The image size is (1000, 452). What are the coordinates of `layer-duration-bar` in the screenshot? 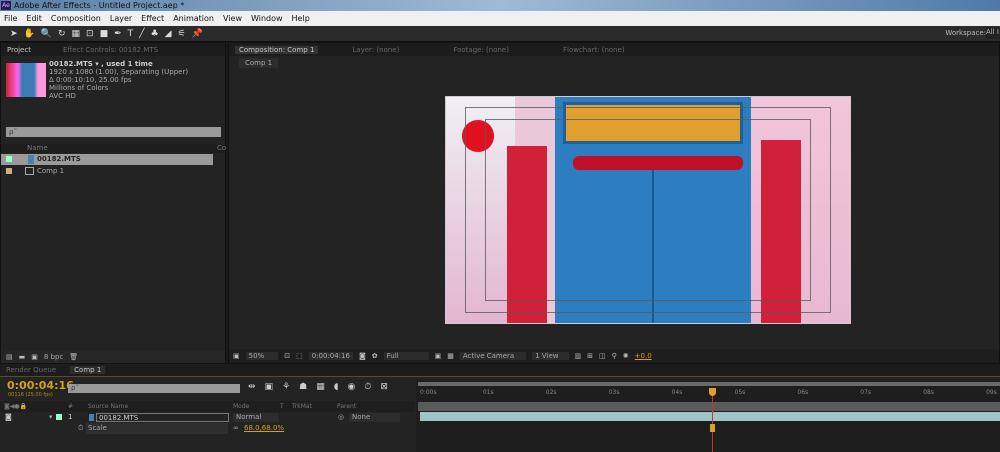 It's located at (710, 416).